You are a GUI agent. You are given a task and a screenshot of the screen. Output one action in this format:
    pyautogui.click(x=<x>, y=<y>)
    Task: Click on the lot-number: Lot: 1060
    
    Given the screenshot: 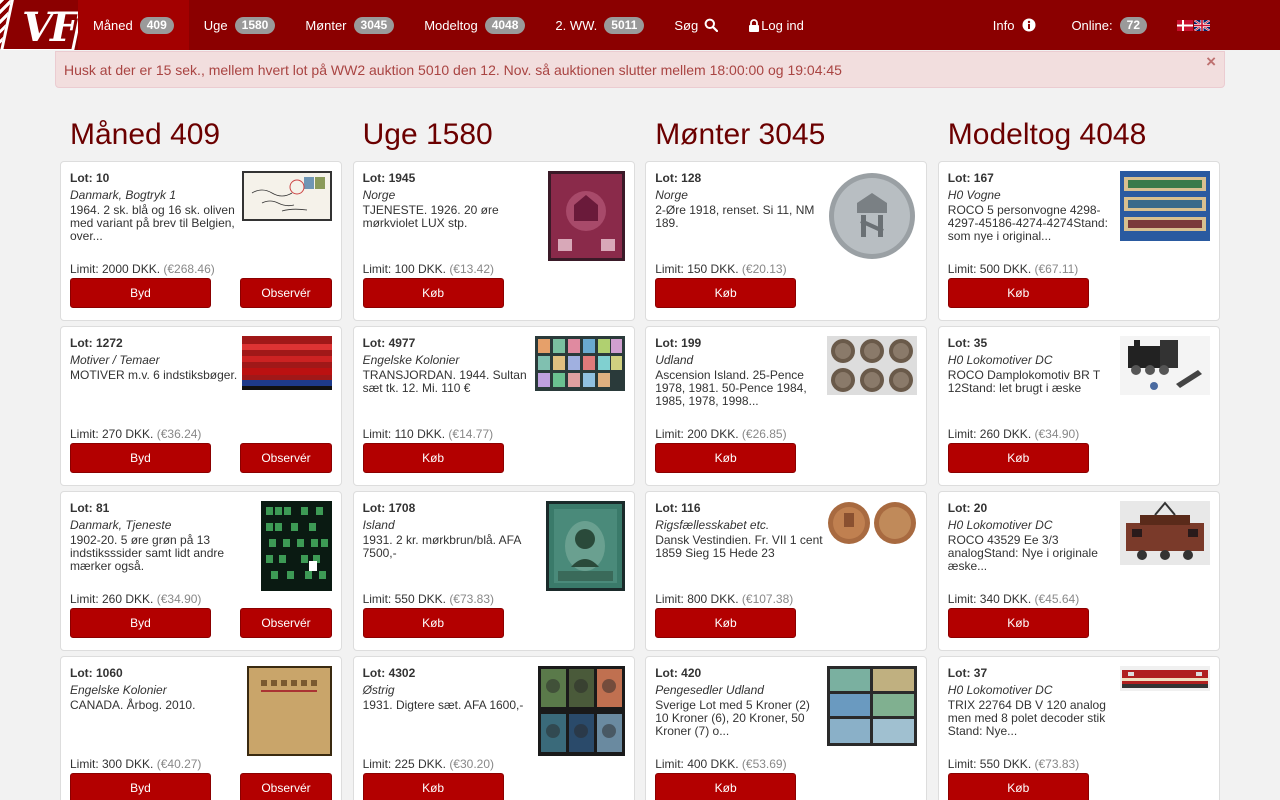 What is the action you would take?
    pyautogui.click(x=154, y=673)
    